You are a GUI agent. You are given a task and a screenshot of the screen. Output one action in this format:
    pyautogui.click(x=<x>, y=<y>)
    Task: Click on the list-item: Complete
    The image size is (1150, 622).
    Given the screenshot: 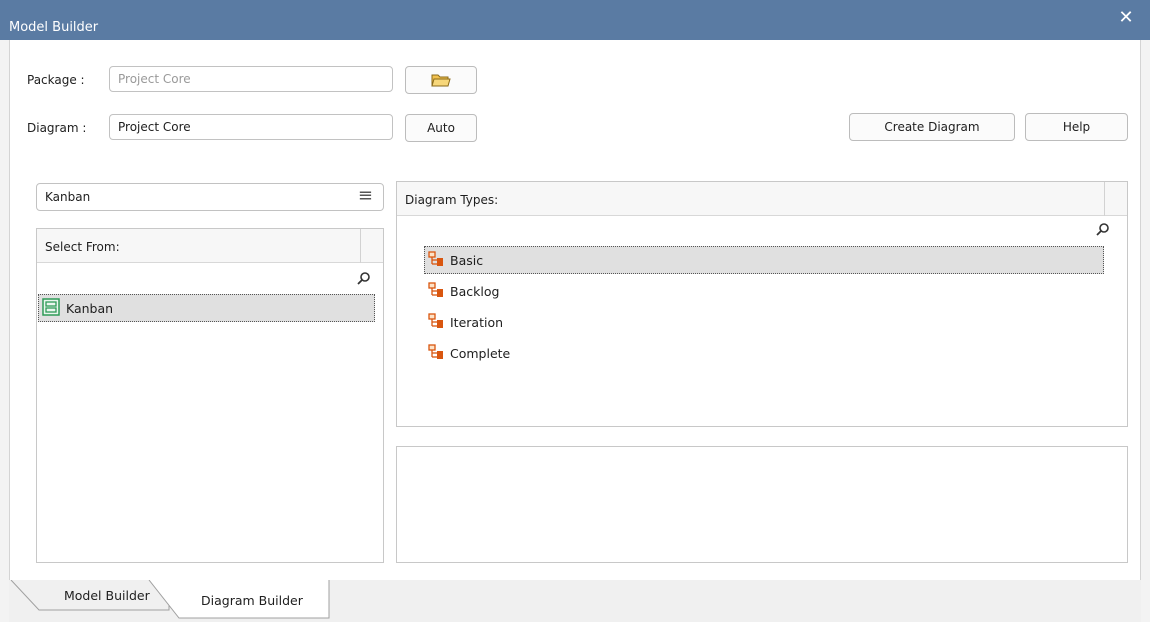 What is the action you would take?
    pyautogui.click(x=764, y=353)
    